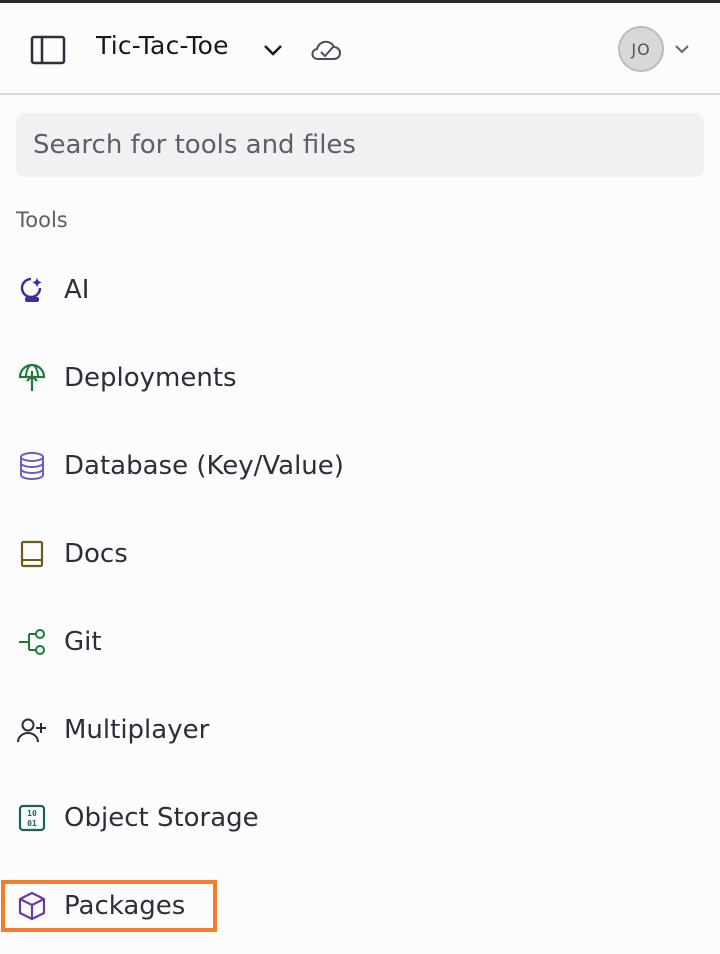  What do you see at coordinates (137, 730) in the screenshot?
I see `tool-label: Multiplayer` at bounding box center [137, 730].